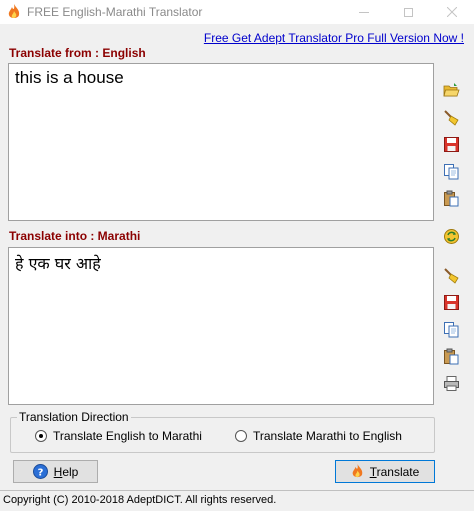 The image size is (474, 511). What do you see at coordinates (357, 471) in the screenshot?
I see `flame-icon` at bounding box center [357, 471].